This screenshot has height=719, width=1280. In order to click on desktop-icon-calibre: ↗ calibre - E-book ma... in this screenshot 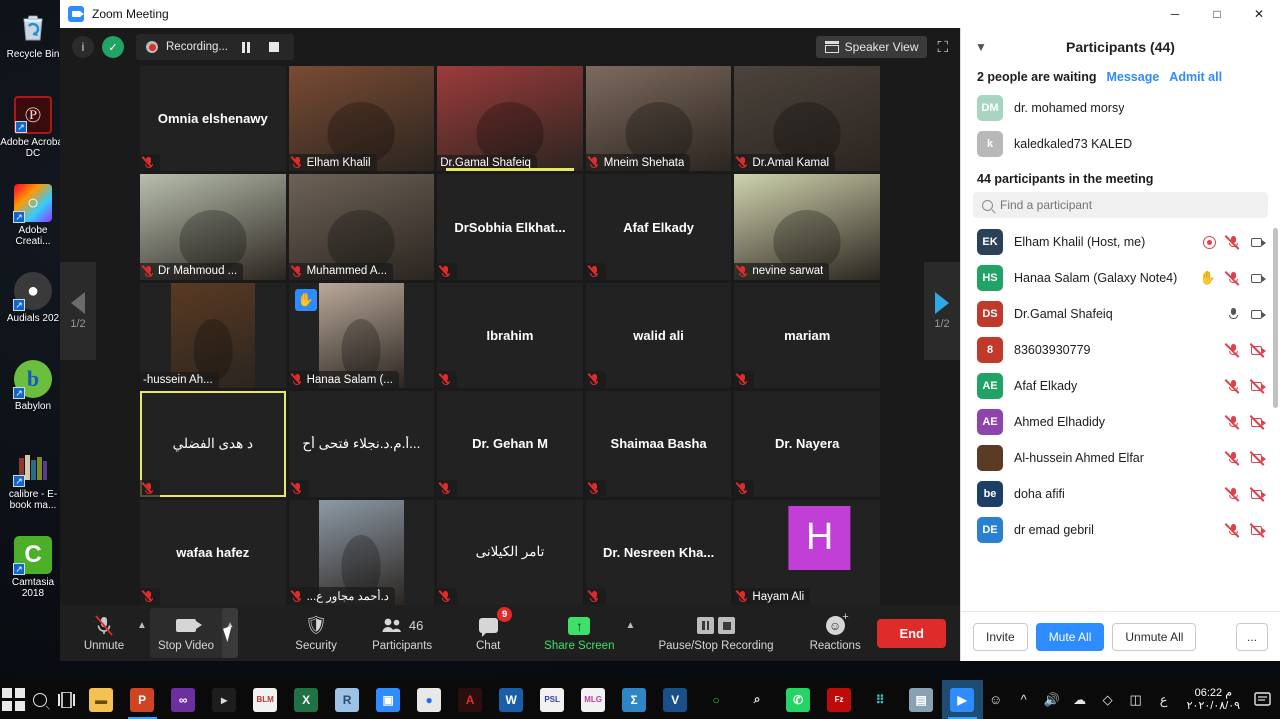, I will do `click(33, 486)`.